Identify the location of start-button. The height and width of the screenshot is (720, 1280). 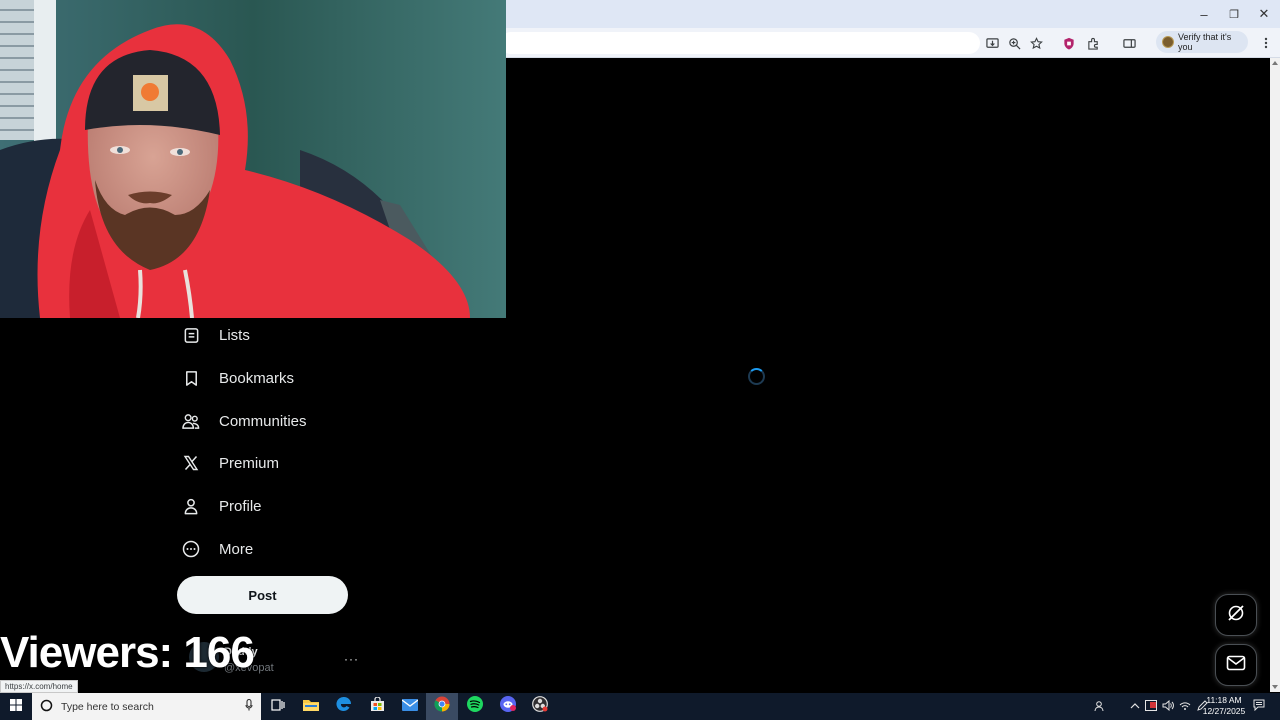
(16, 706).